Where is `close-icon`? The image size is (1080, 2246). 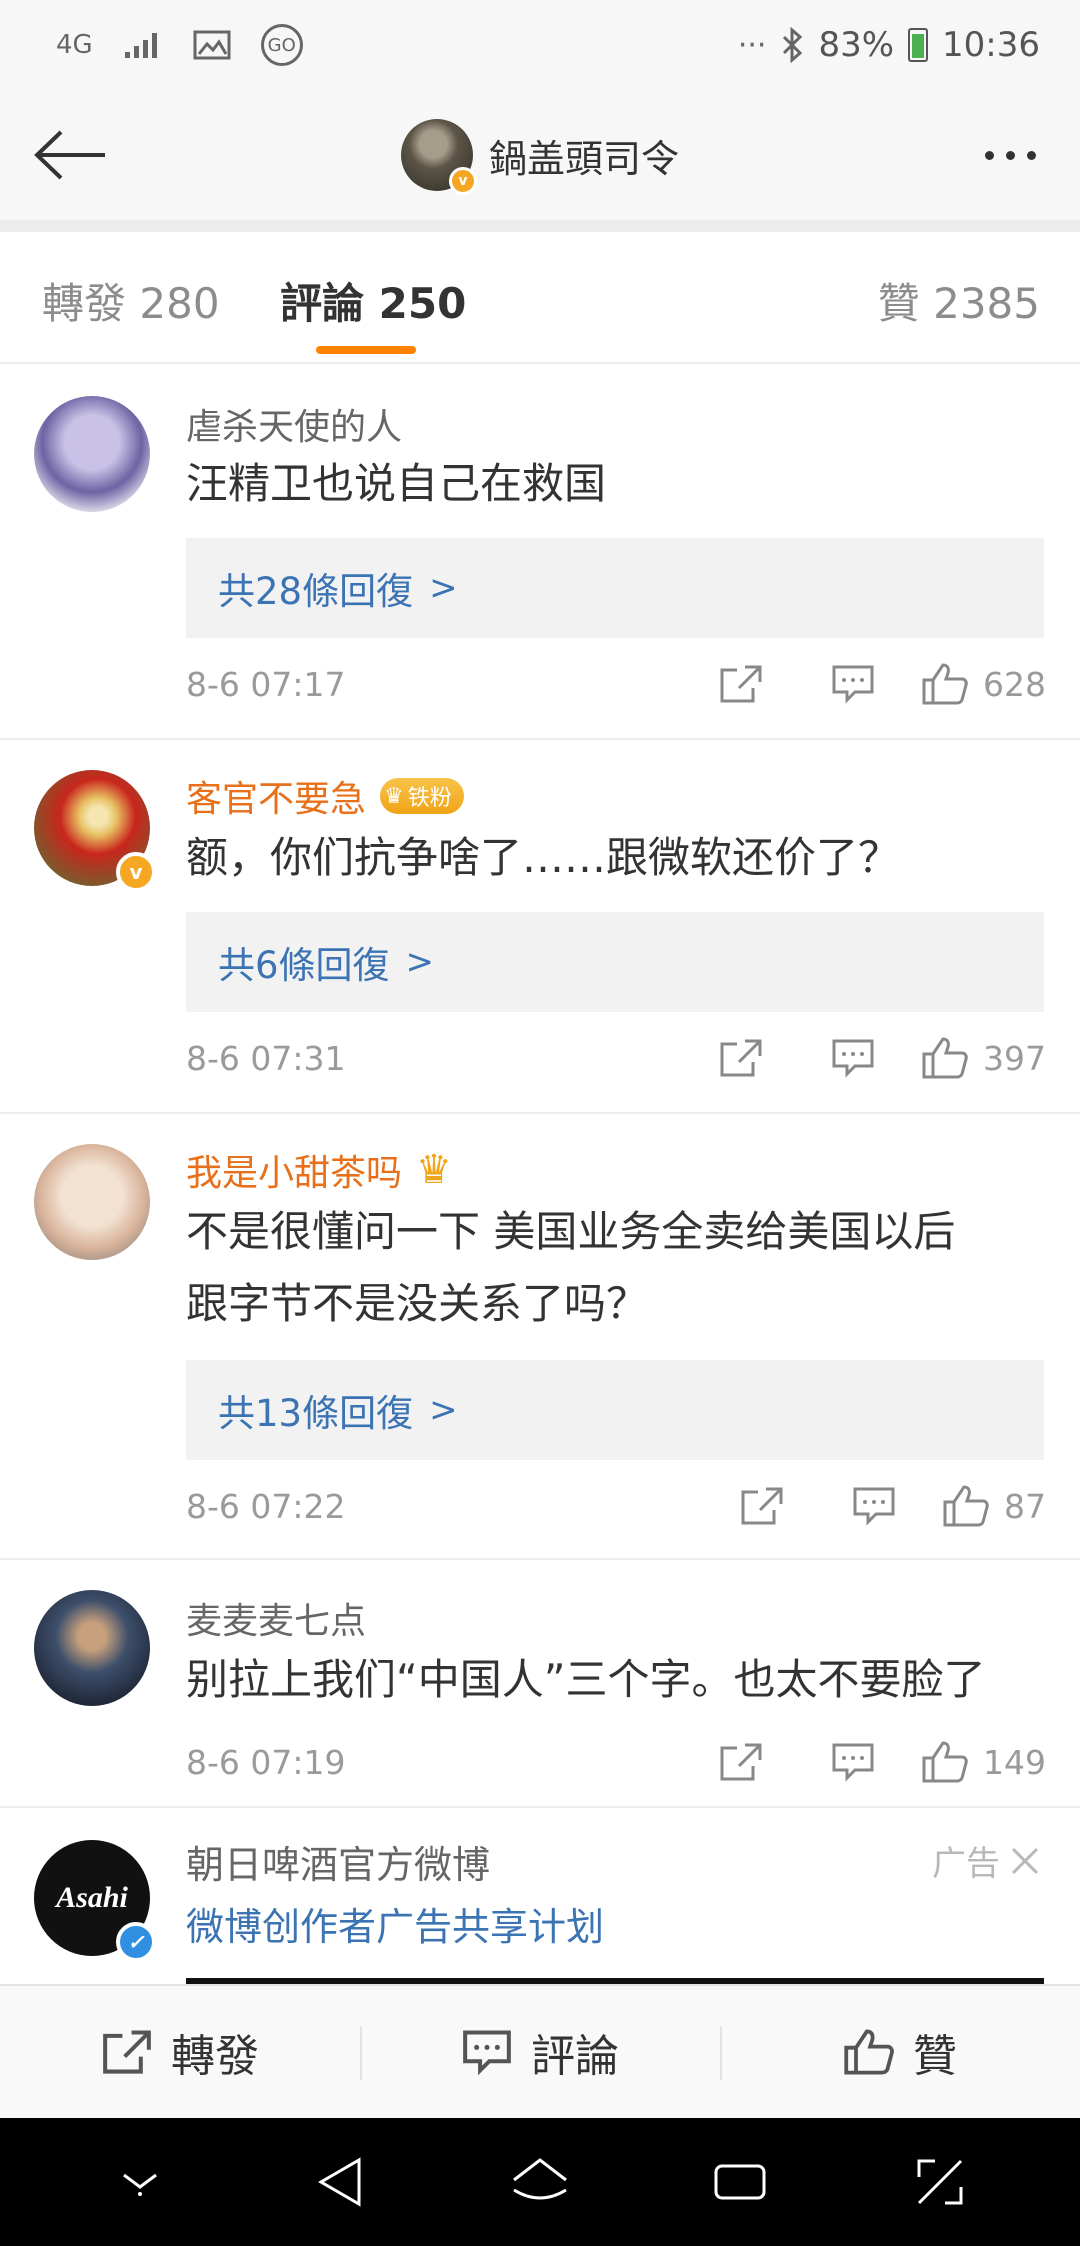
close-icon is located at coordinates (1025, 1861).